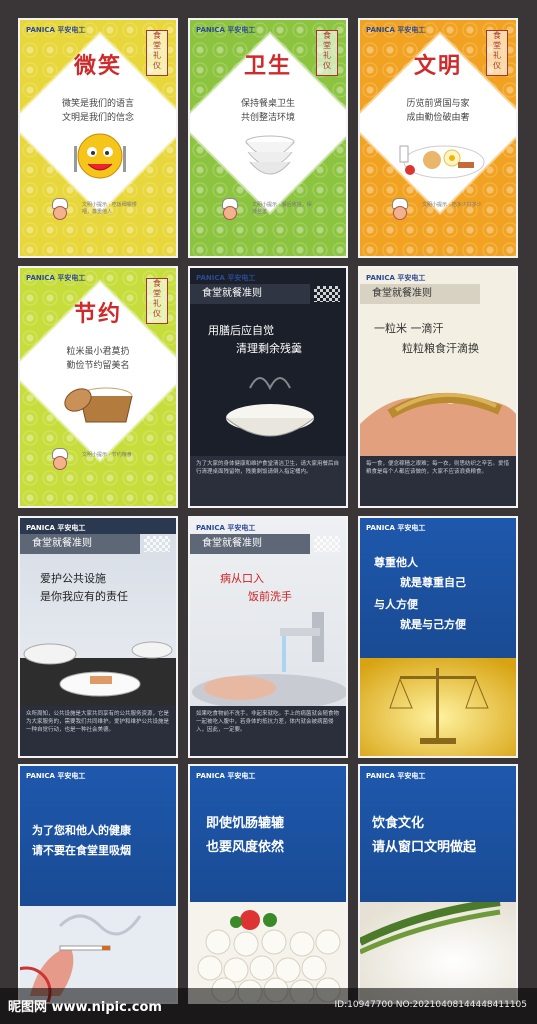 The height and width of the screenshot is (1024, 537). What do you see at coordinates (97, 118) in the screenshot?
I see `slogan-line-2: 文明是我们的信念` at bounding box center [97, 118].